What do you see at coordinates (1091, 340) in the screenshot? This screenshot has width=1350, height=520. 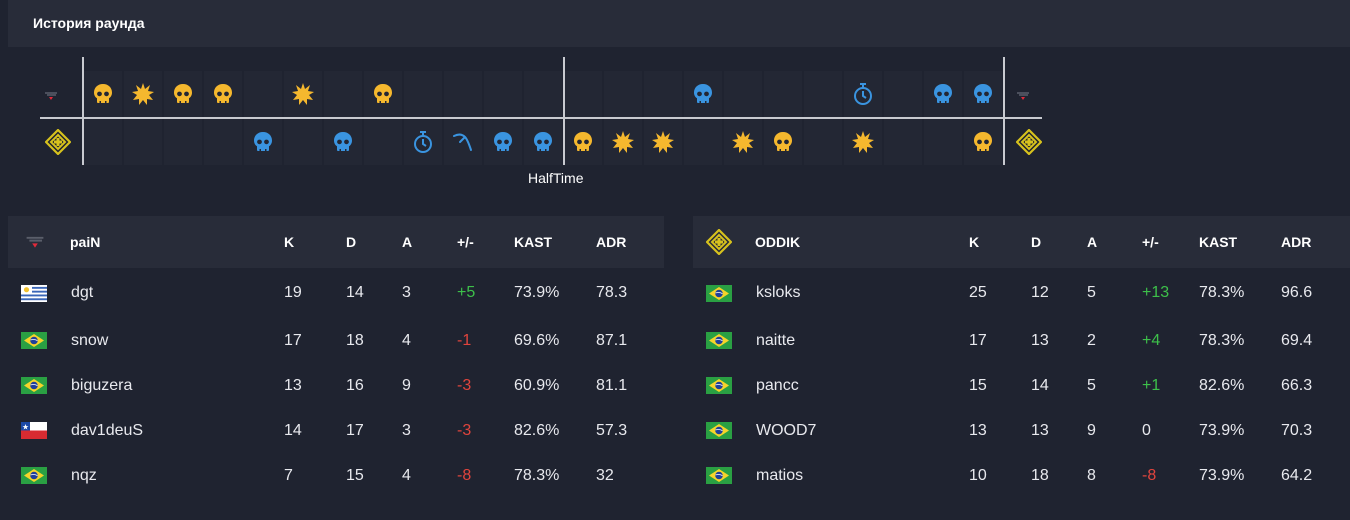 I see `player-assists: 2` at bounding box center [1091, 340].